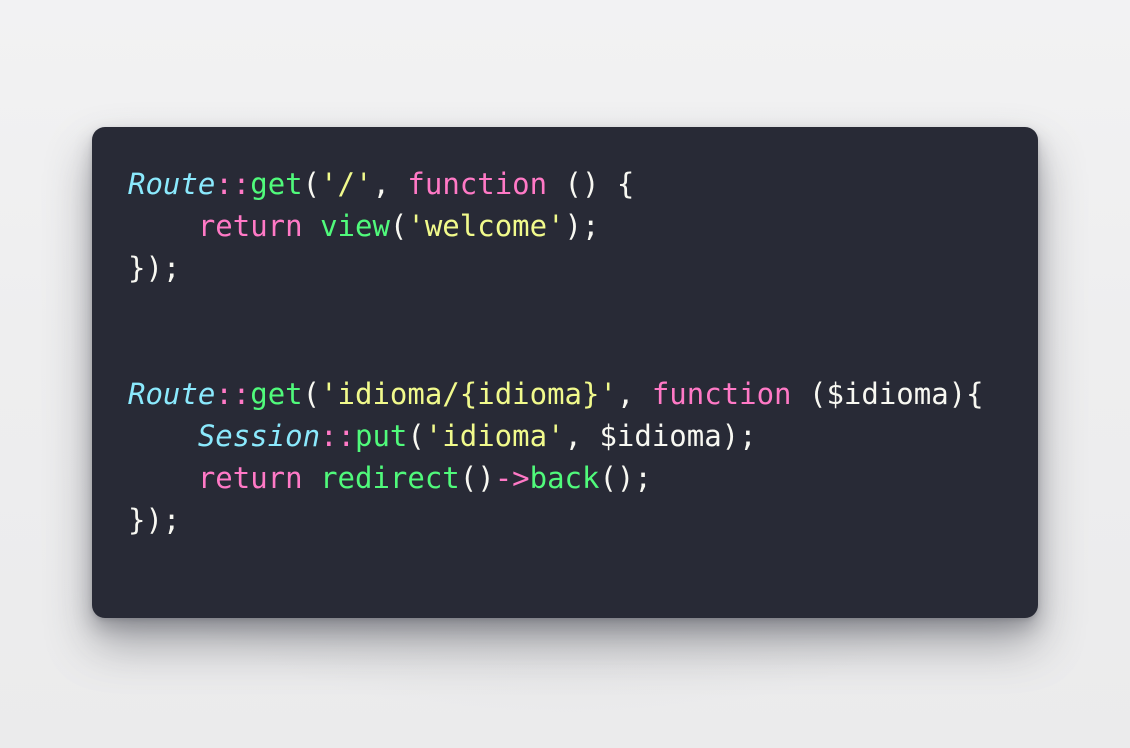  Describe the element at coordinates (494, 436) in the screenshot. I see `code-token-string: 'idioma'` at that location.